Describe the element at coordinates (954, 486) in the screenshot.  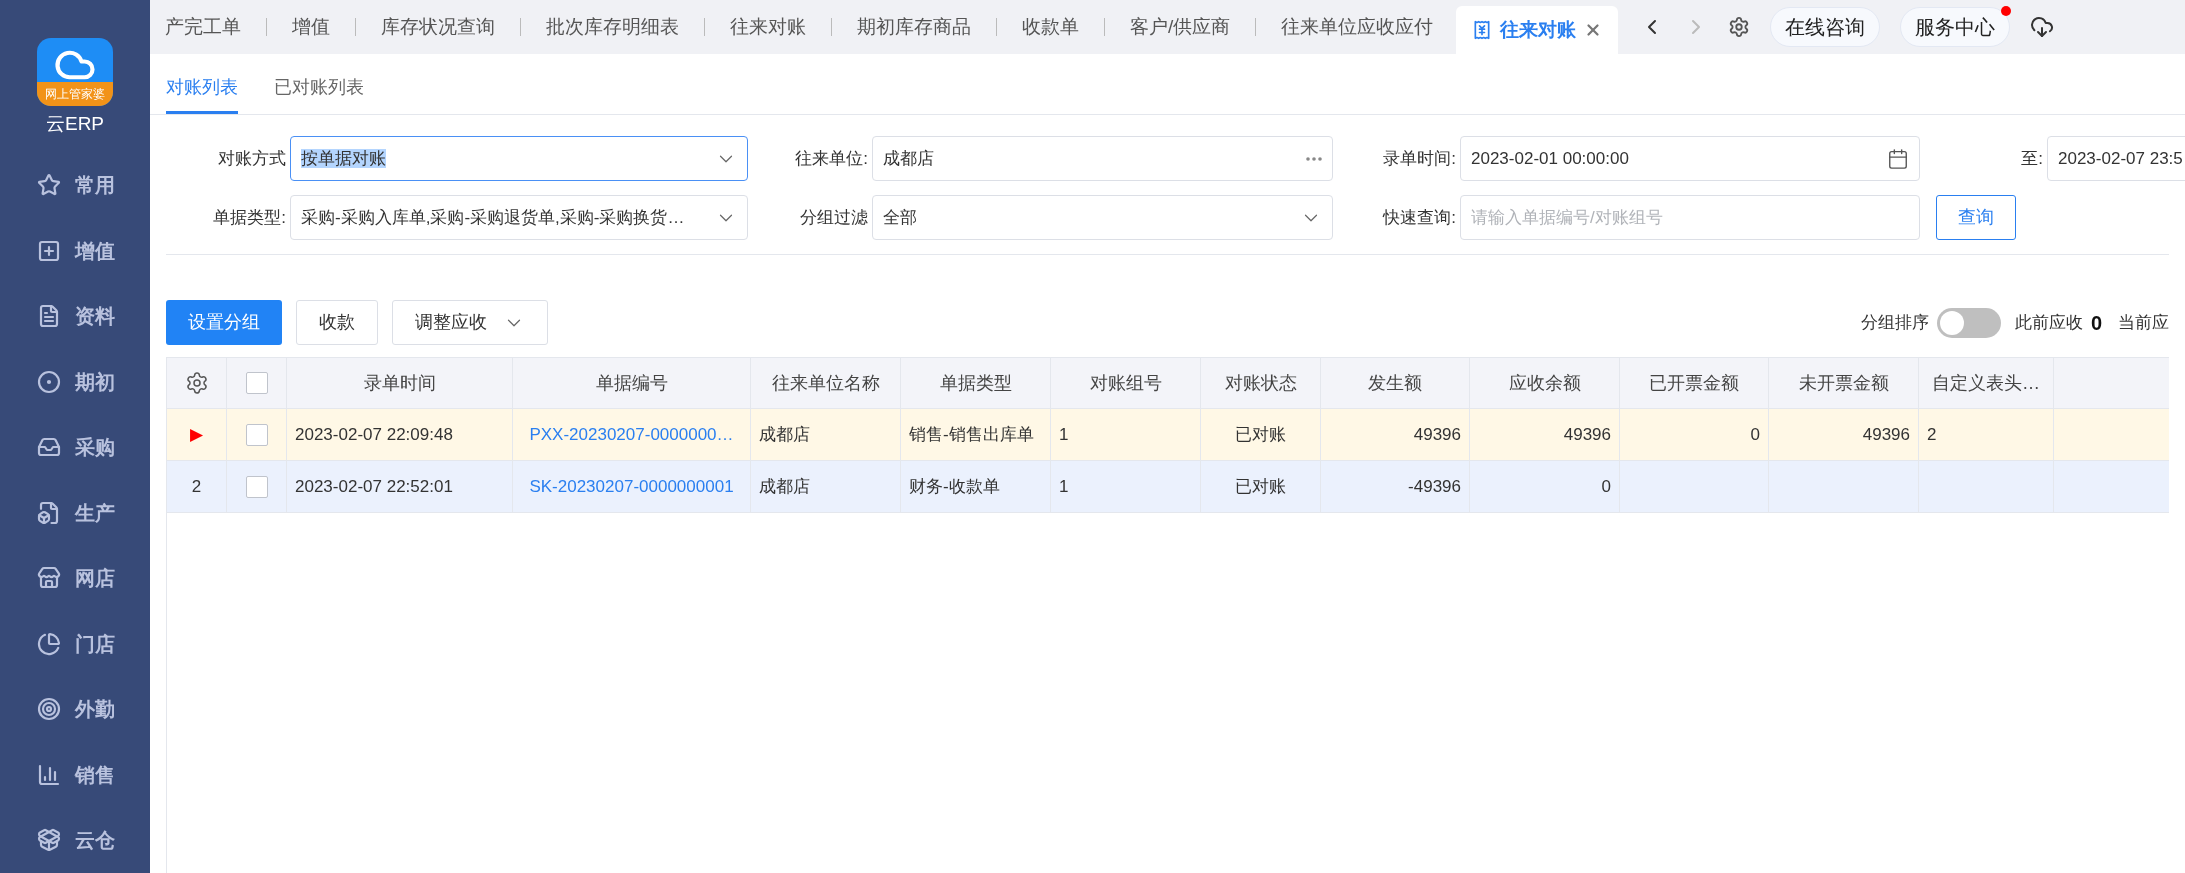
I see `table-cell-text: 财务-收款单` at that location.